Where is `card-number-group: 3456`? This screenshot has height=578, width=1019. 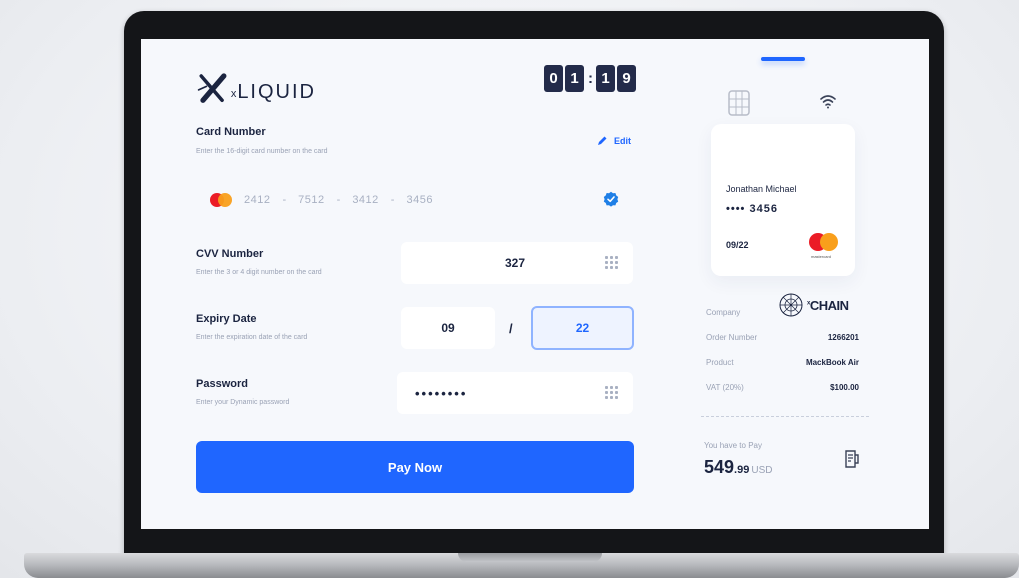 card-number-group: 3456 is located at coordinates (419, 200).